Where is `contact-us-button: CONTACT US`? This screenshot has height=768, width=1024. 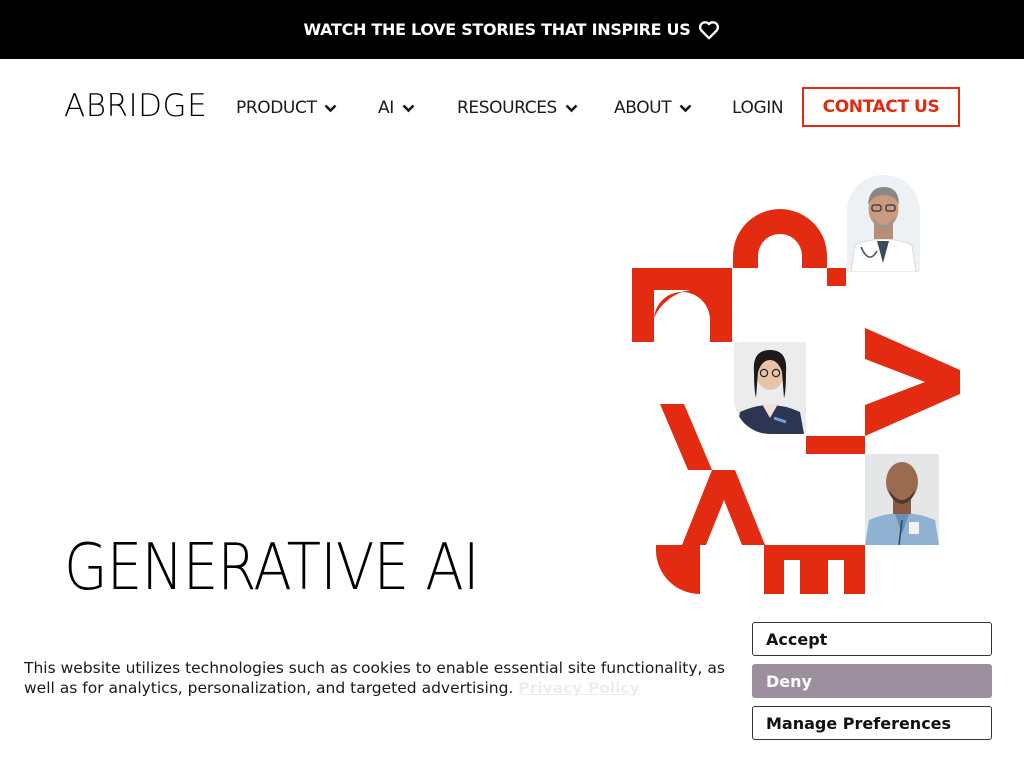
contact-us-button: CONTACT US is located at coordinates (881, 107).